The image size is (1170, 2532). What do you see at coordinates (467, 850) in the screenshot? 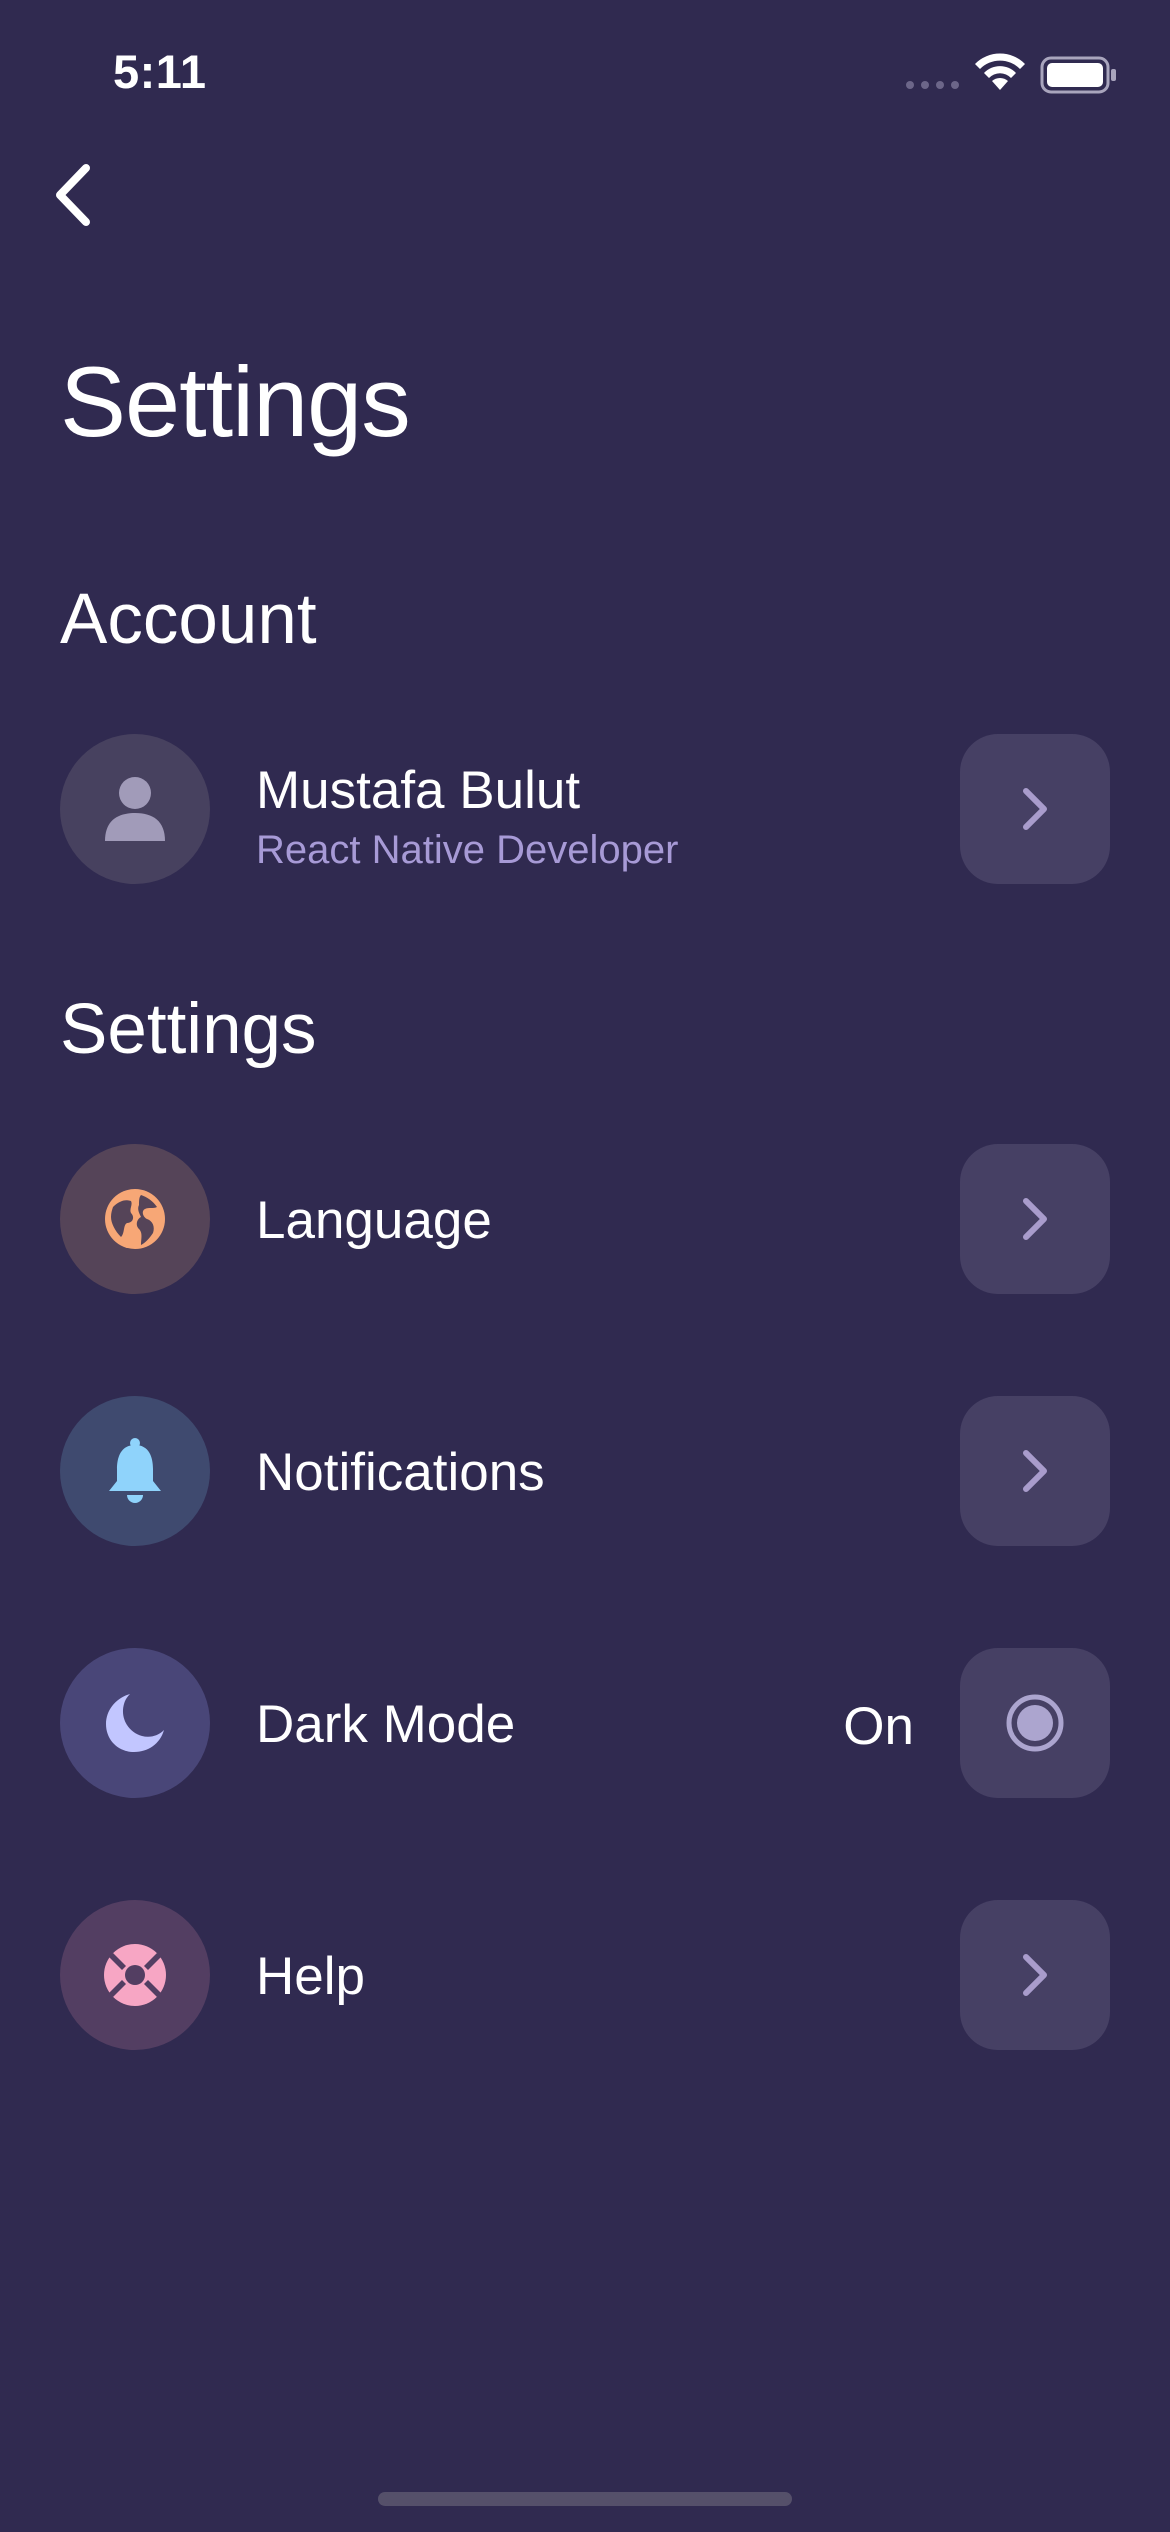
I see `profile-role: React Native Developer` at bounding box center [467, 850].